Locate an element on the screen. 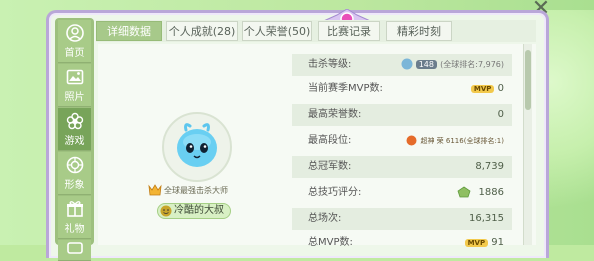  stat-row-max-rank: 最高段位: 超神 荣 6116(全球排名:1) is located at coordinates (402, 141).